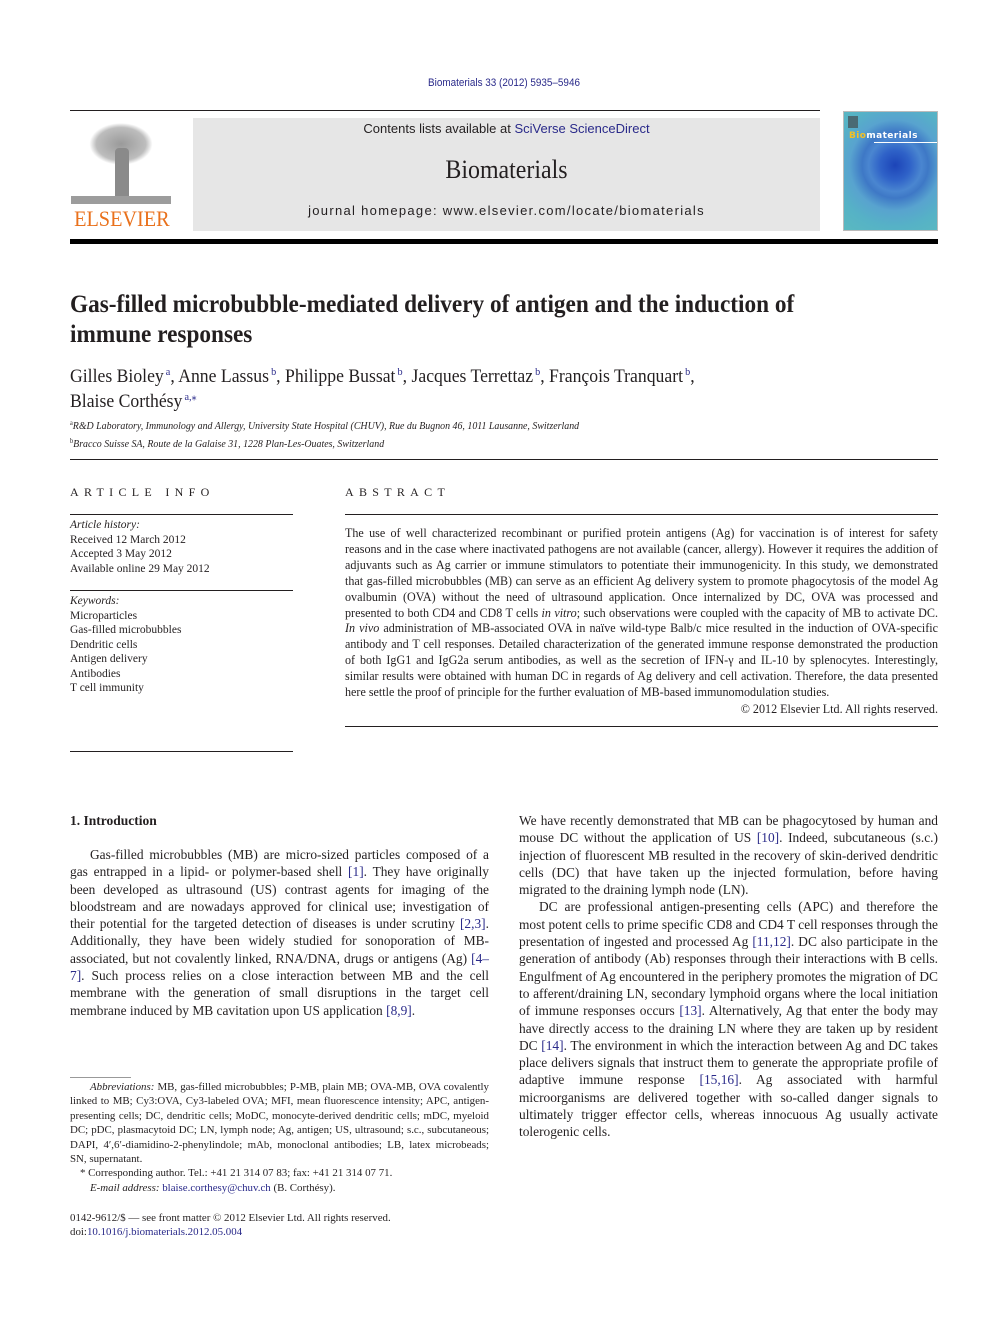  I want to click on citation-link: [14], so click(552, 1045).